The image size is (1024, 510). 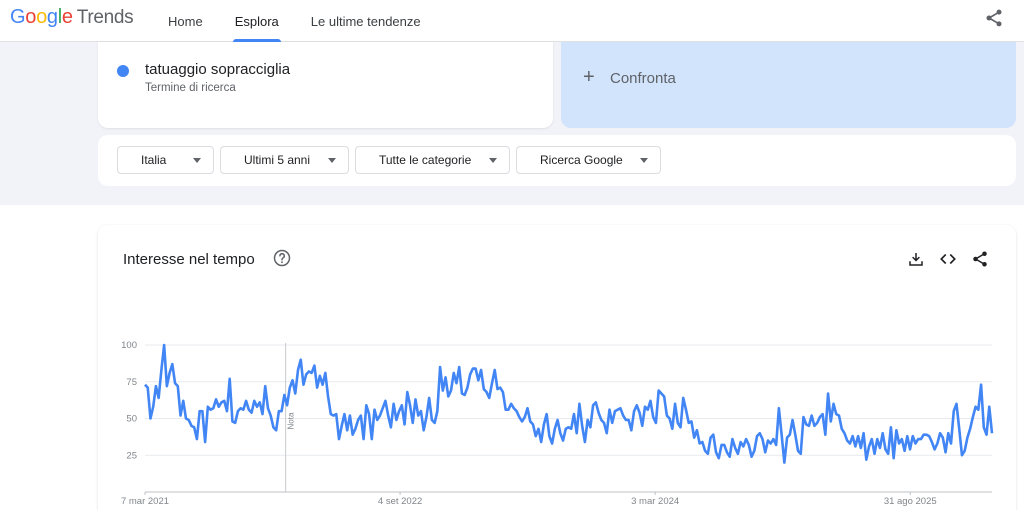 I want to click on nav-explore: Esplora, so click(x=257, y=21).